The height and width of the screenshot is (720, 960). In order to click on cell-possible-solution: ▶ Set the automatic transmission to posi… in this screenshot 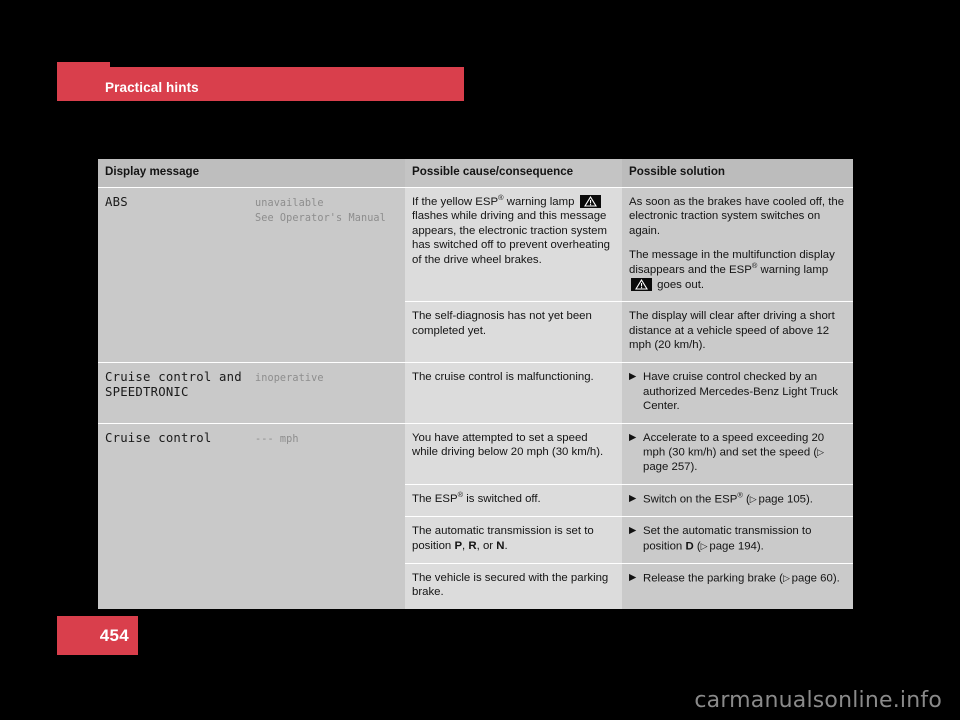, I will do `click(737, 540)`.